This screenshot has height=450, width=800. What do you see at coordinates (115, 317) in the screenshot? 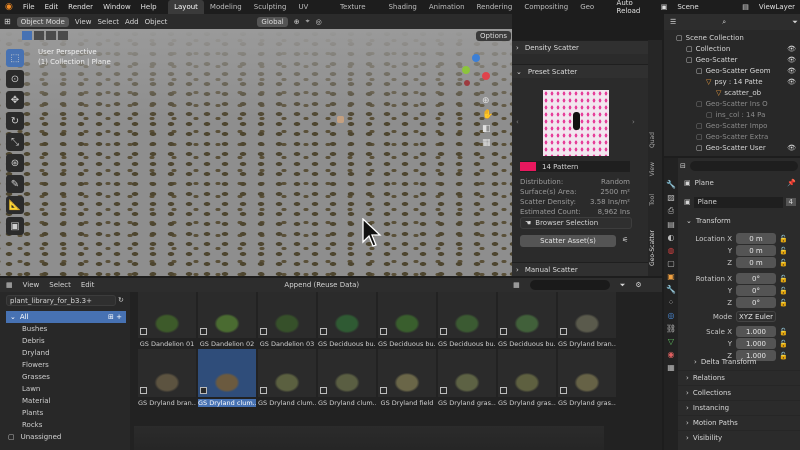
I see `add-category-icon: ⊞ +` at bounding box center [115, 317].